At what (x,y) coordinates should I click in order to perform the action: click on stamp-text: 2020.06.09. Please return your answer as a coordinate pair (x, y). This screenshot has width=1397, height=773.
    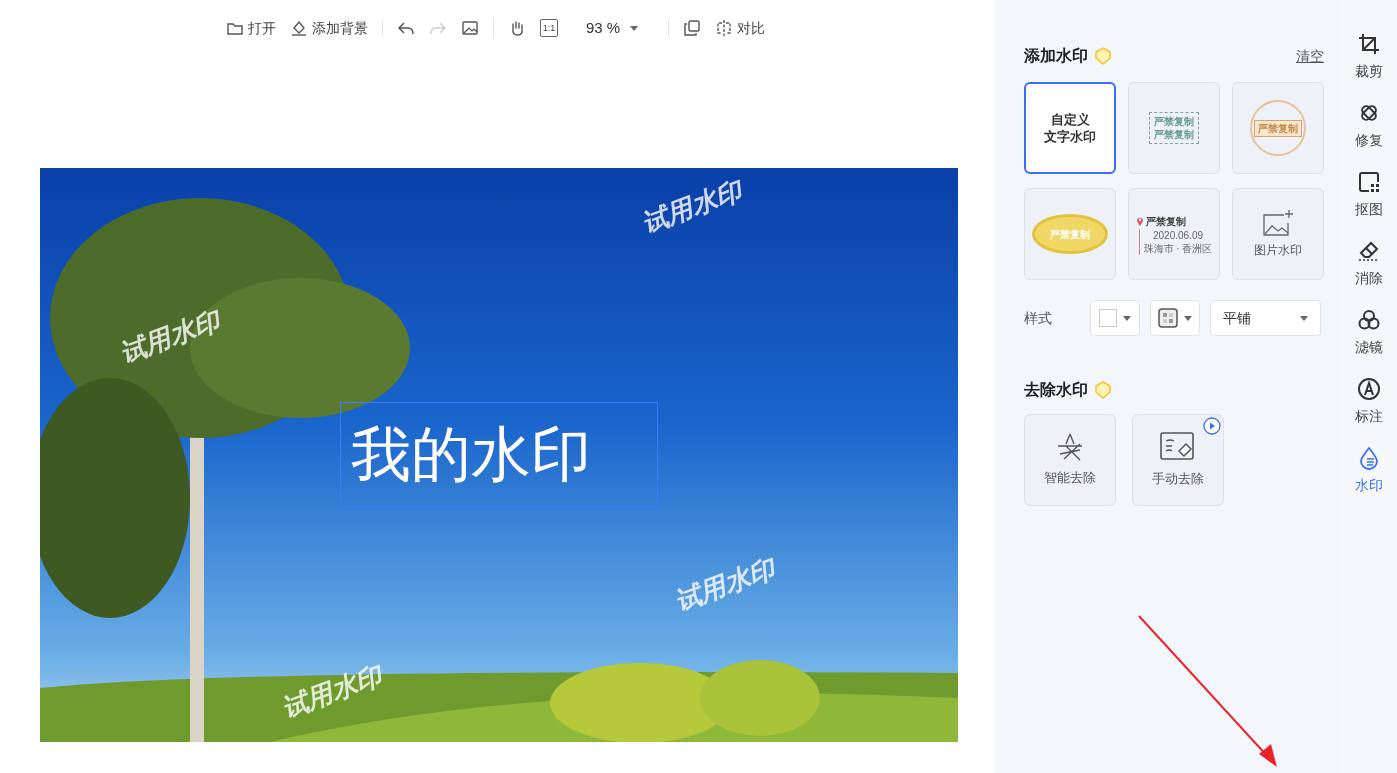
    Looking at the image, I should click on (1177, 235).